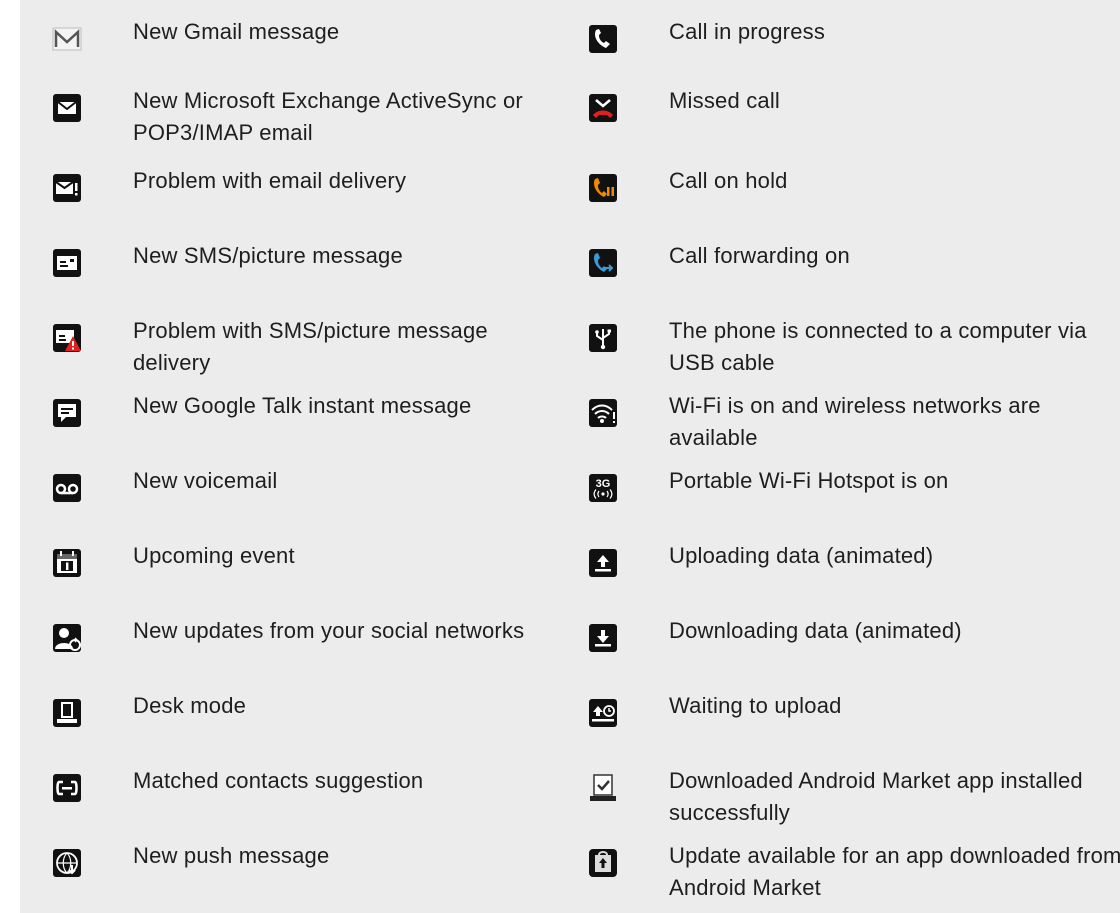 This screenshot has height=913, width=1120. I want to click on legend-label: Missed call, so click(725, 100).